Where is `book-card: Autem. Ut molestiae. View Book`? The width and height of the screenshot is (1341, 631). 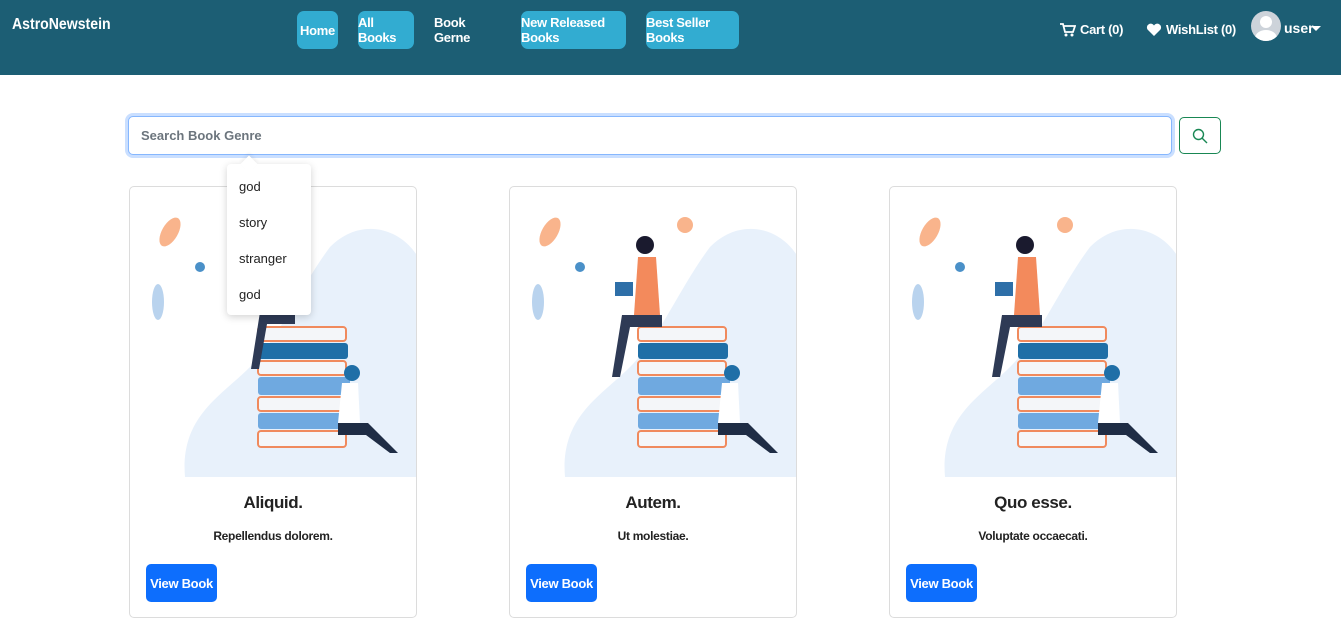 book-card: Autem. Ut molestiae. View Book is located at coordinates (653, 402).